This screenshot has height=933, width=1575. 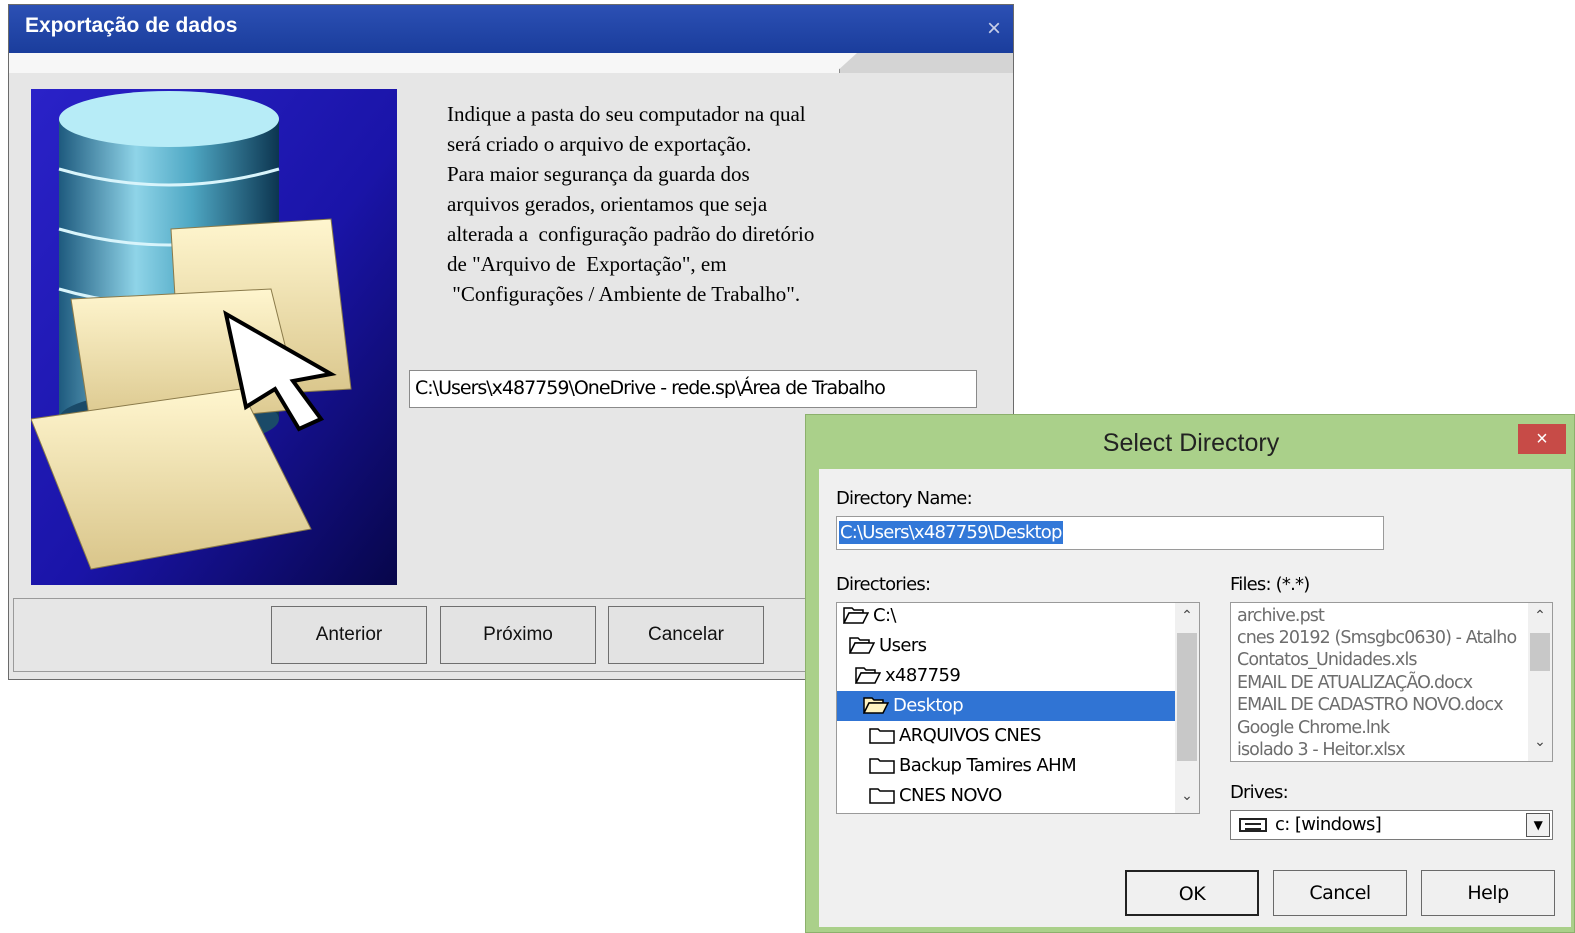 What do you see at coordinates (587, 264) in the screenshot?
I see `instructions-line: de "Arquivo de Exportação", em` at bounding box center [587, 264].